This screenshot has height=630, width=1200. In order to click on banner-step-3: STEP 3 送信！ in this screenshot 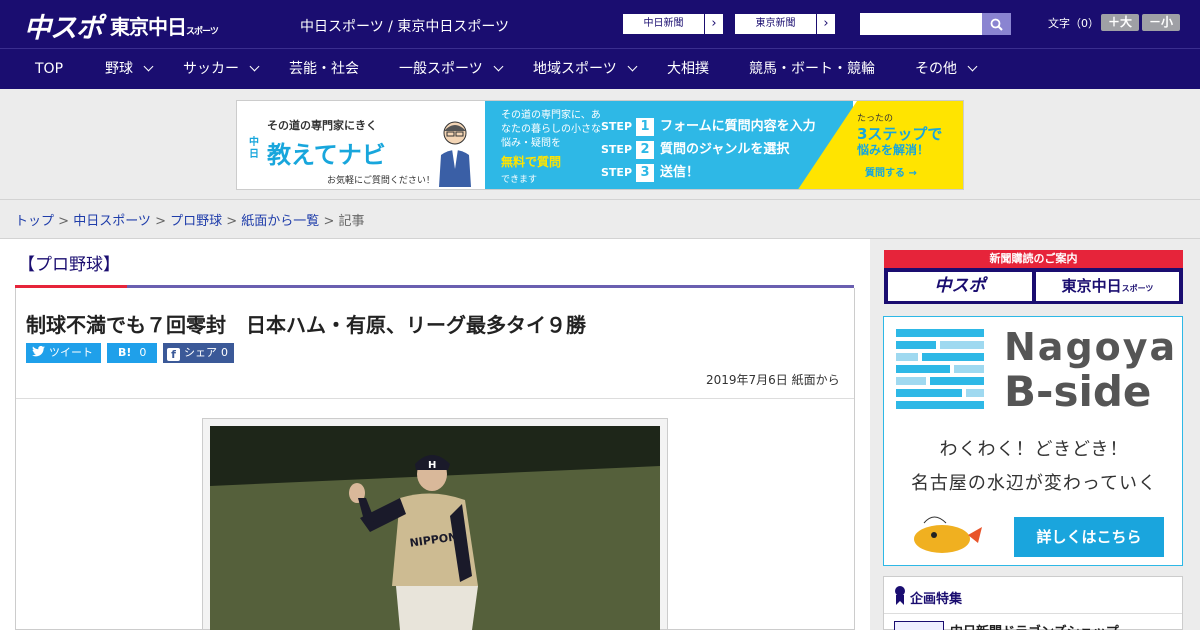, I will do `click(650, 171)`.